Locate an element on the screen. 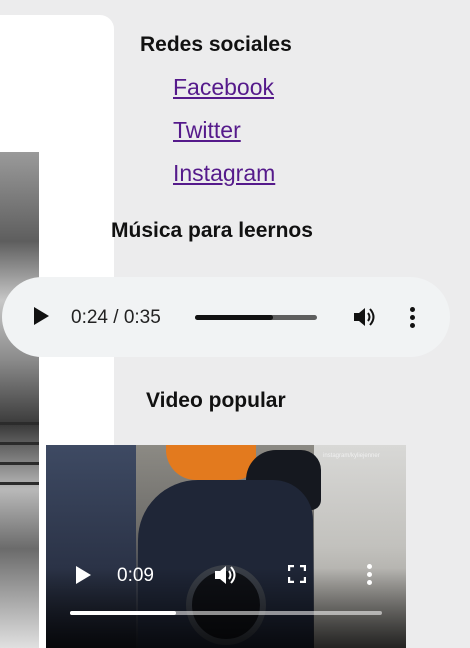 The height and width of the screenshot is (648, 470). social-links: Facebook Twitter Instagram is located at coordinates (224, 138).